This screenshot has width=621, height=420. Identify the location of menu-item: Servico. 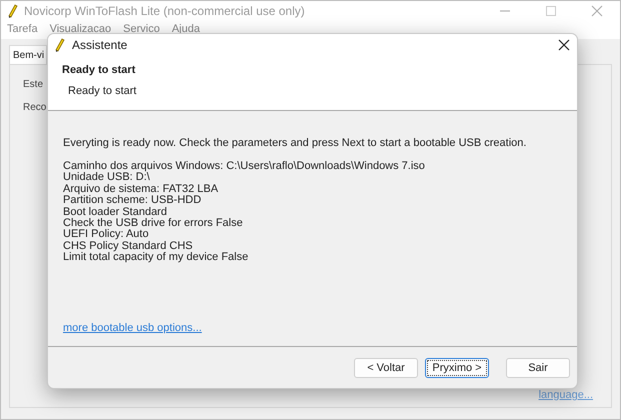
(141, 29).